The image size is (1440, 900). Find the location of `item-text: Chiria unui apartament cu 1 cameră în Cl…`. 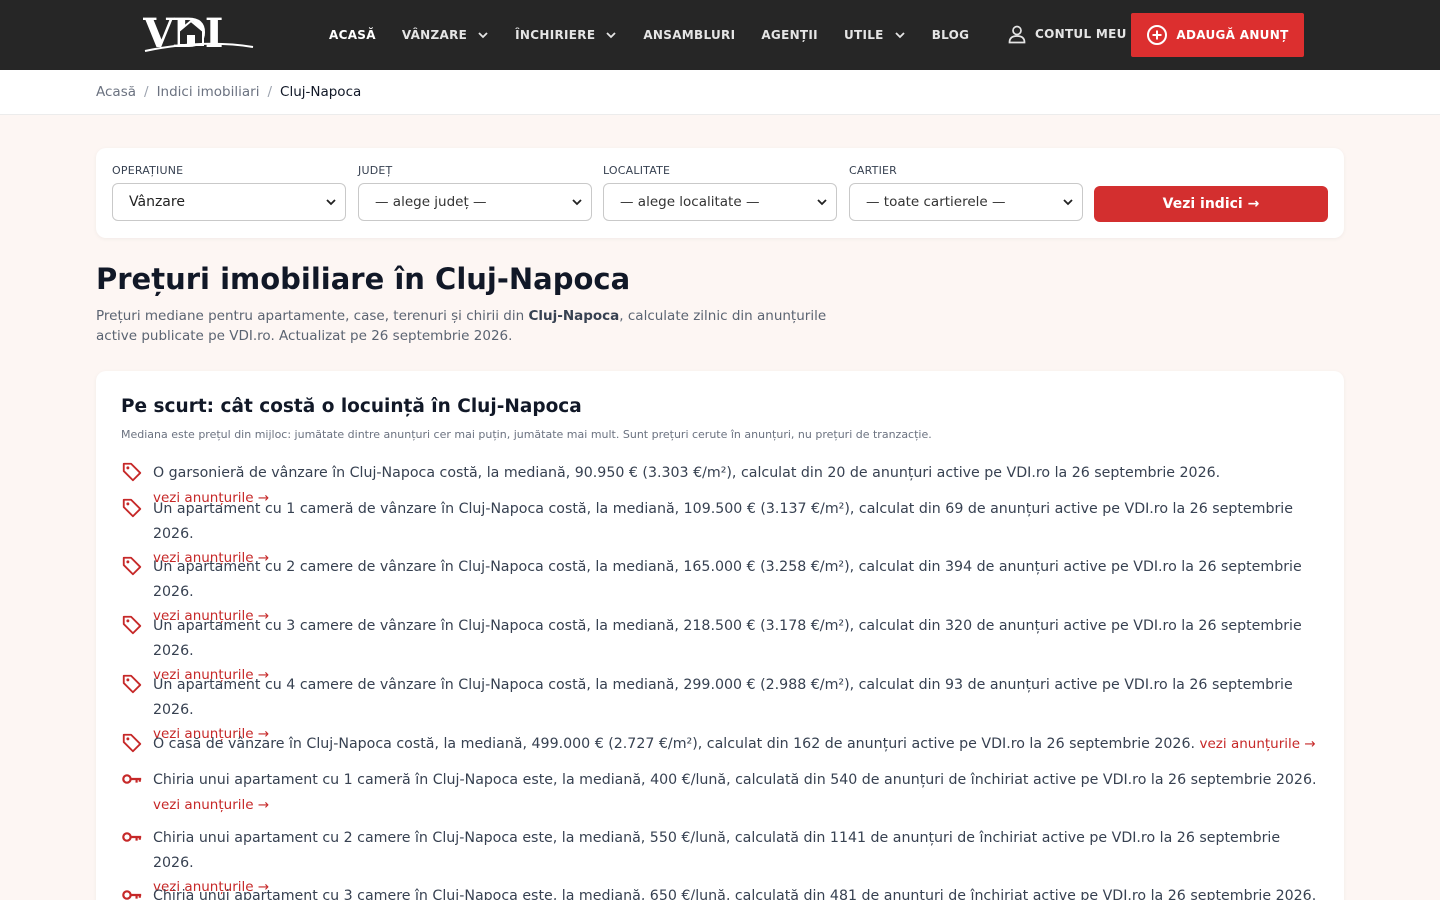

item-text: Chiria unui apartament cu 1 cameră în Cl… is located at coordinates (735, 780).